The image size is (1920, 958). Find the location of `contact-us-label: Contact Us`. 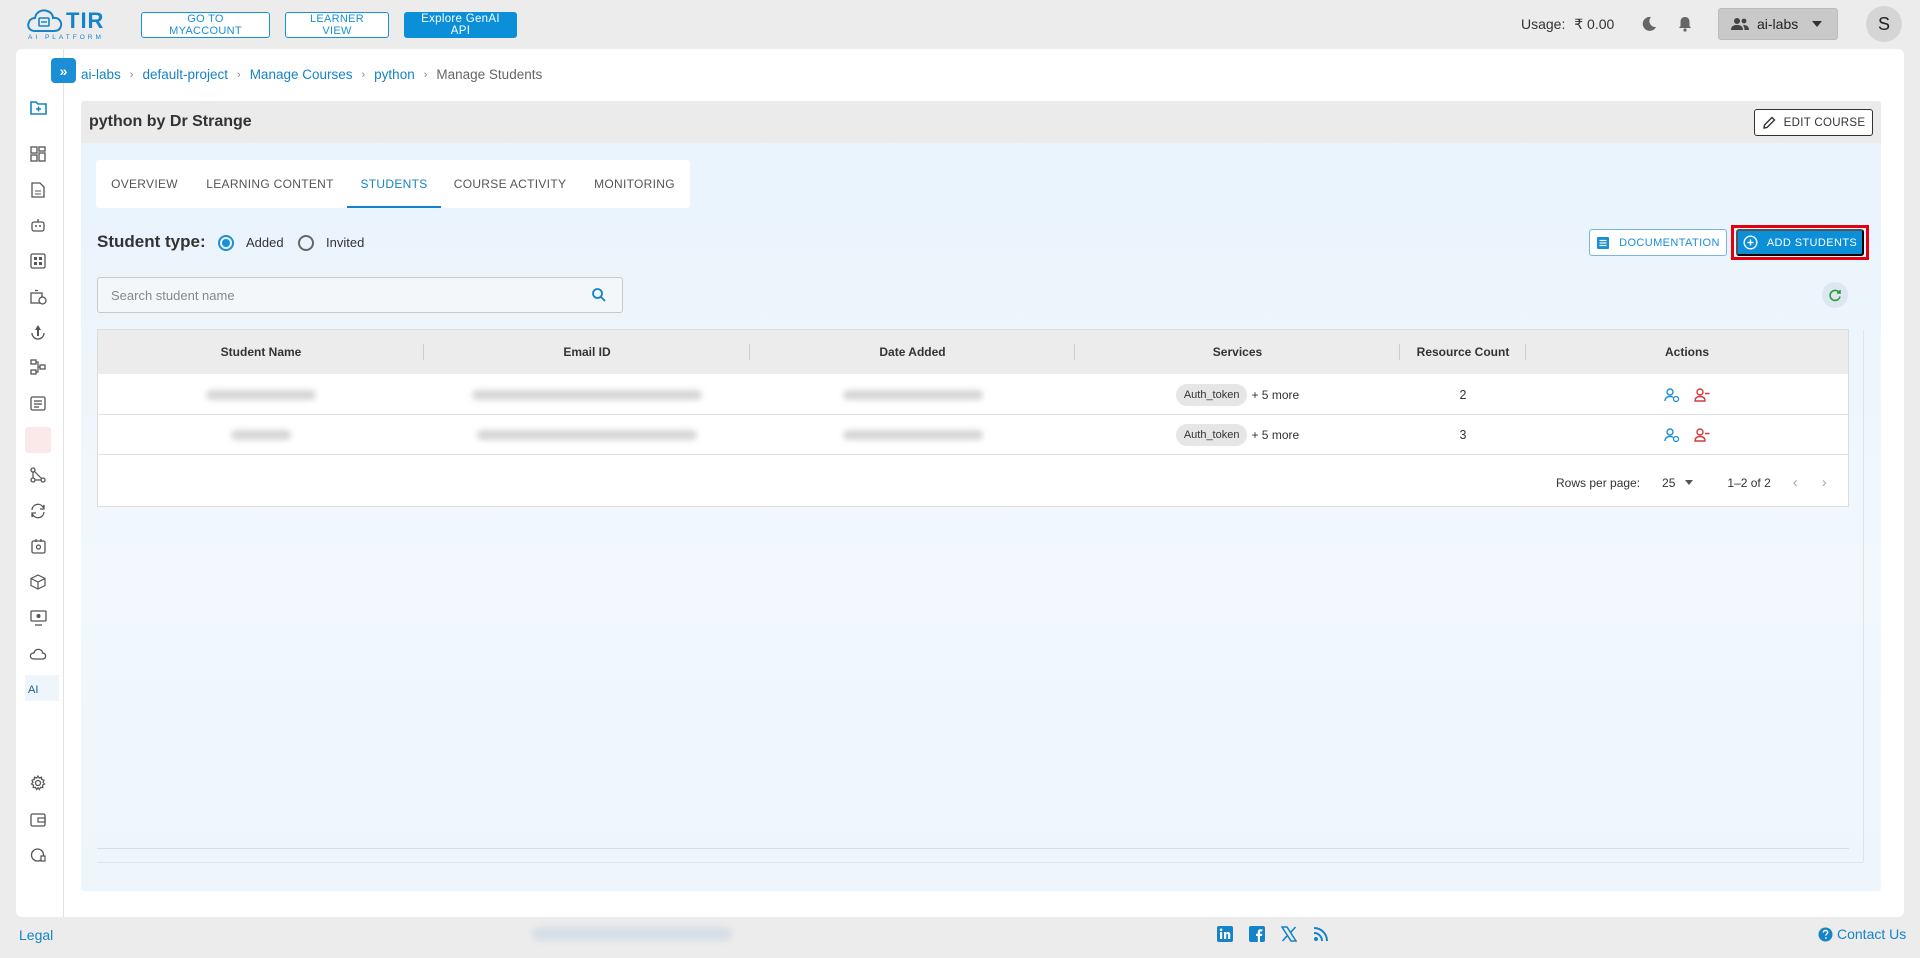

contact-us-label: Contact Us is located at coordinates (1872, 934).